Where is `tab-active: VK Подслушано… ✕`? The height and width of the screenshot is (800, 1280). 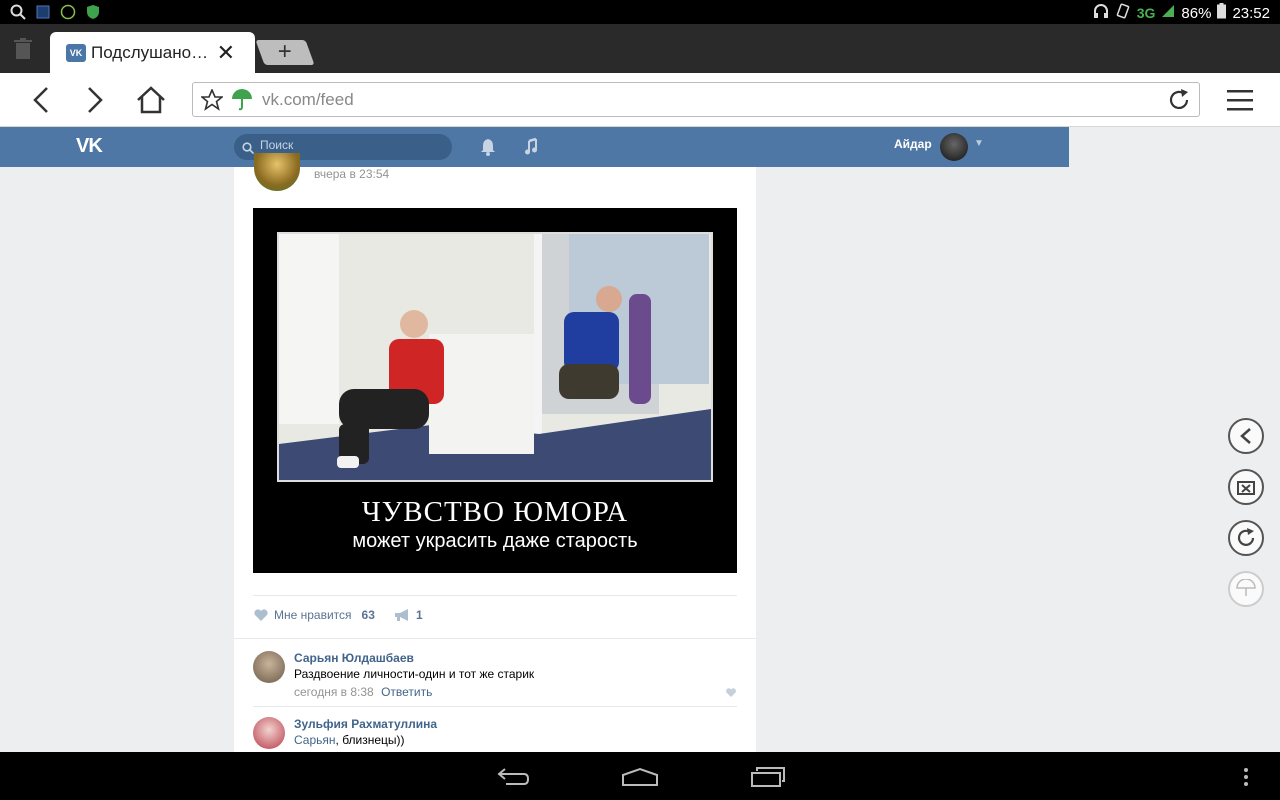
tab-active: VK Подслушано… ✕ is located at coordinates (152, 52).